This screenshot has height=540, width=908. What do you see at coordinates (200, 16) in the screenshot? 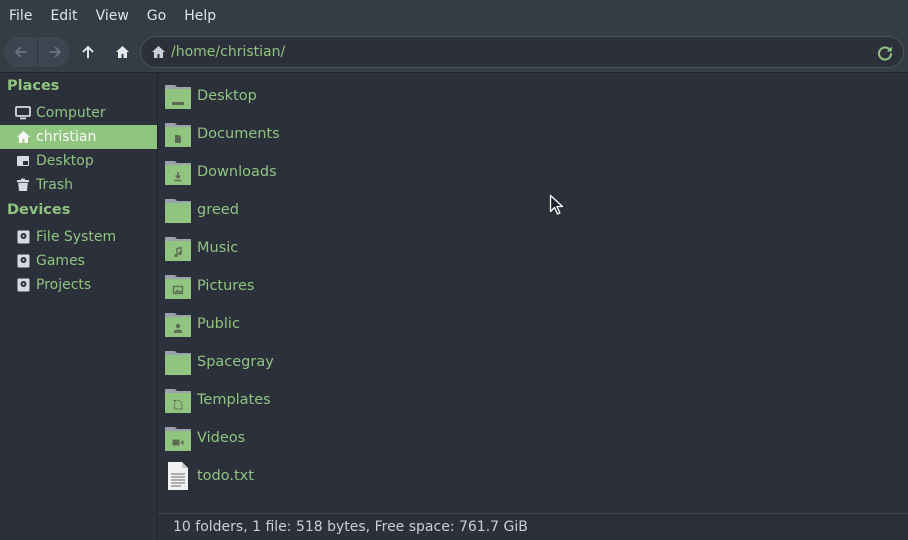
I see `menu-help: Help` at bounding box center [200, 16].